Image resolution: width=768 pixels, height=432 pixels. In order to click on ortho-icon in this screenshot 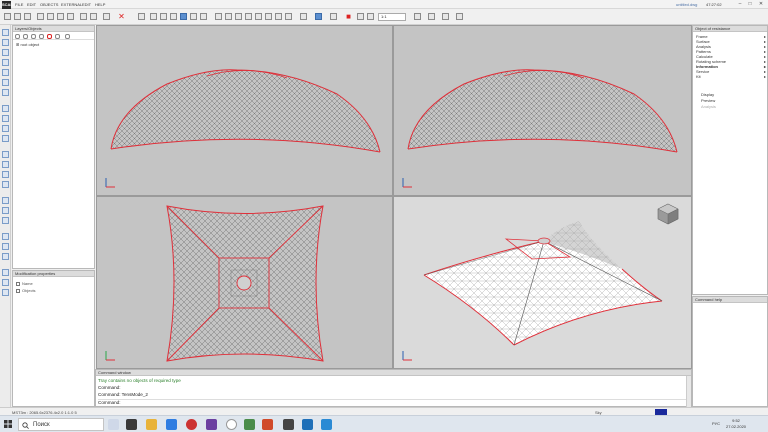, I will do `click(431, 16)`.